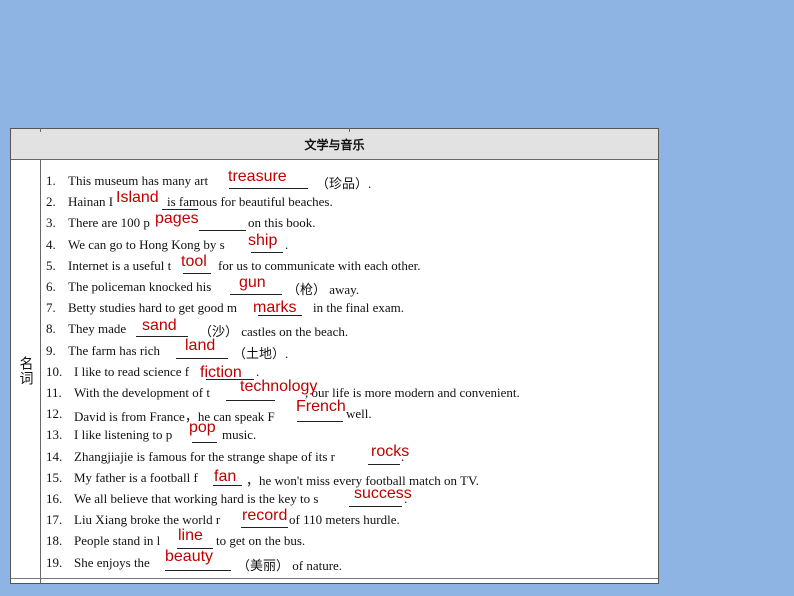 This screenshot has height=596, width=794. What do you see at coordinates (51, 180) in the screenshot?
I see `row-number: 1.` at bounding box center [51, 180].